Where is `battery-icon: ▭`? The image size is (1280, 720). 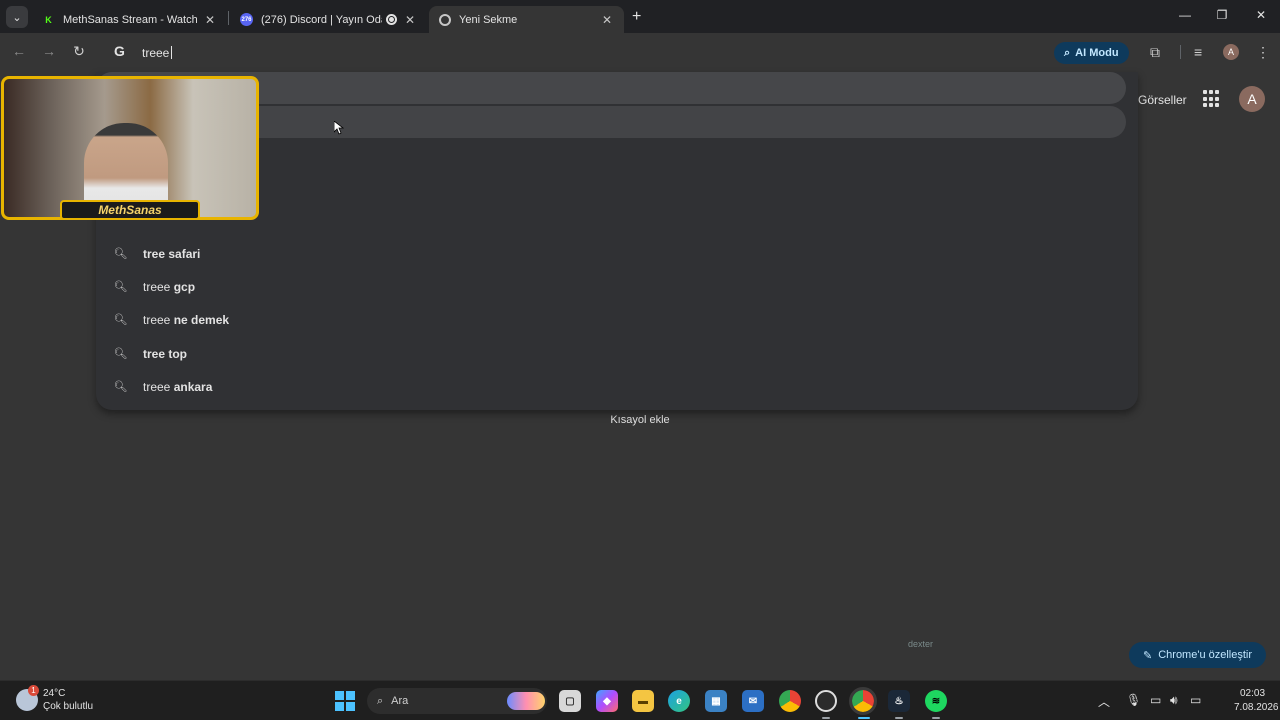
battery-icon: ▭ is located at coordinates (1195, 700).